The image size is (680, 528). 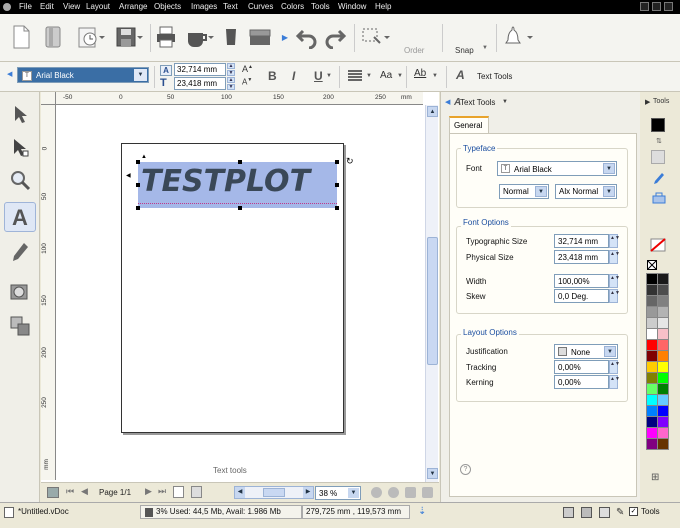 What do you see at coordinates (614, 382) in the screenshot?
I see `kerning-spinner: ▲▼` at bounding box center [614, 382].